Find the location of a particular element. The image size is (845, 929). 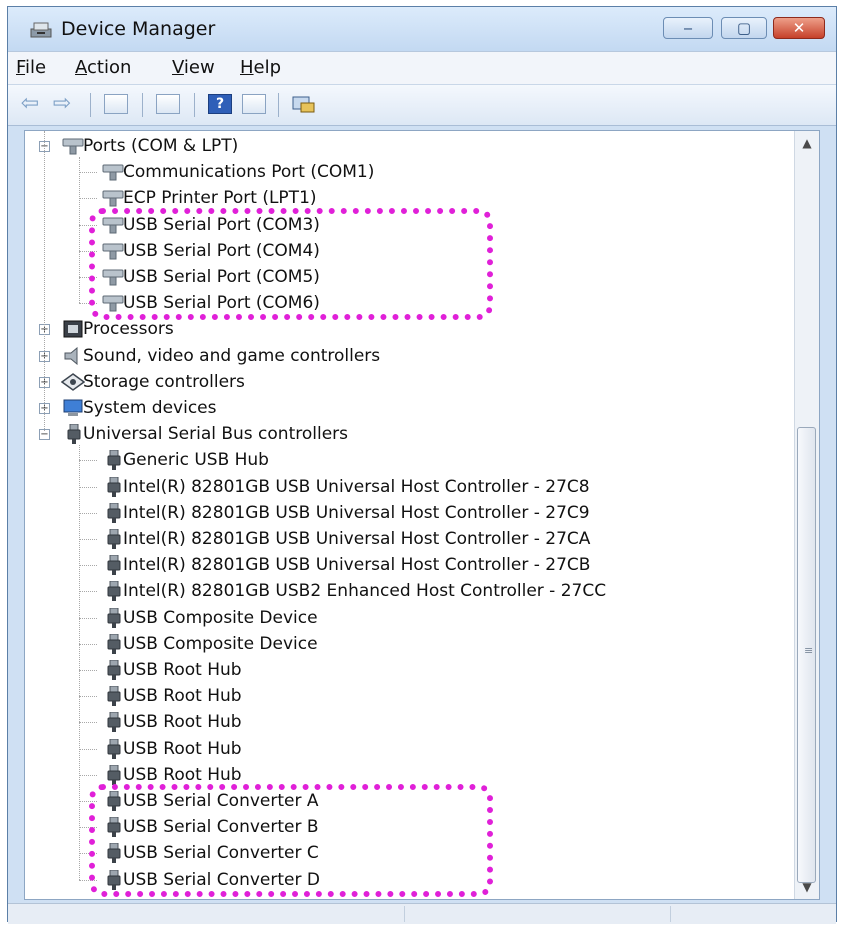

device-label: USB Serial Converter A is located at coordinates (221, 801).